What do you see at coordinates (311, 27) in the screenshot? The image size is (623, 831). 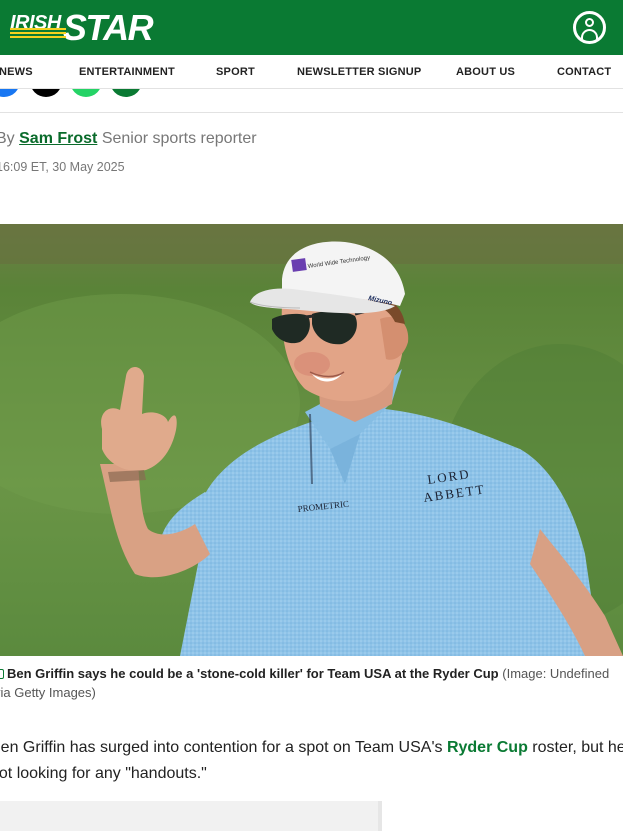 I see `site-header: IRISH STAR` at bounding box center [311, 27].